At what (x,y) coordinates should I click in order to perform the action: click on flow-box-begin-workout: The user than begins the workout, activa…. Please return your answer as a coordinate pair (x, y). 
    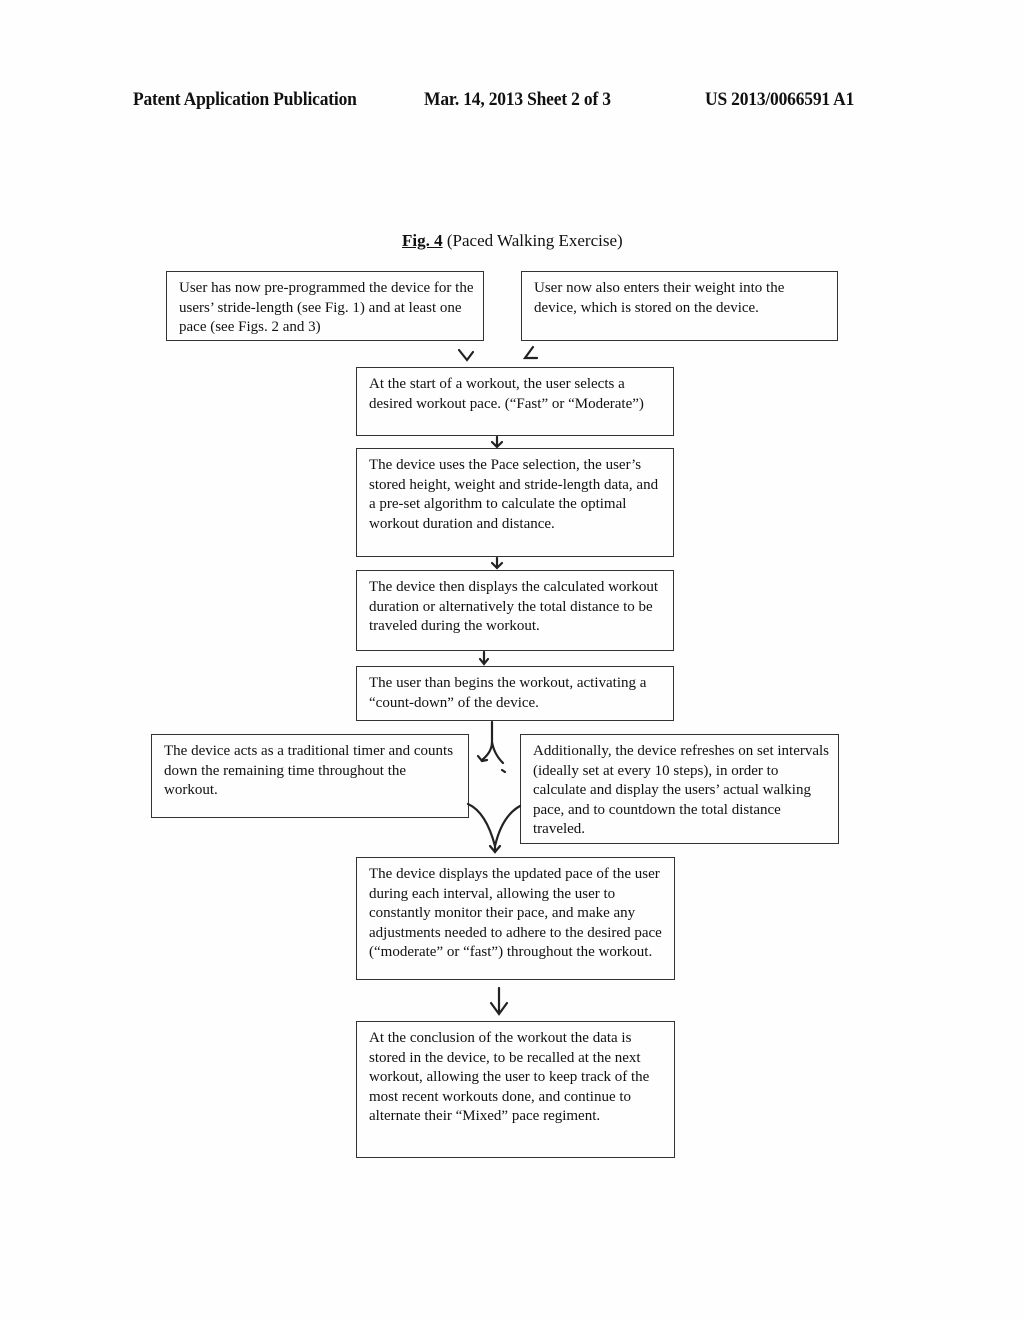
    Looking at the image, I should click on (515, 693).